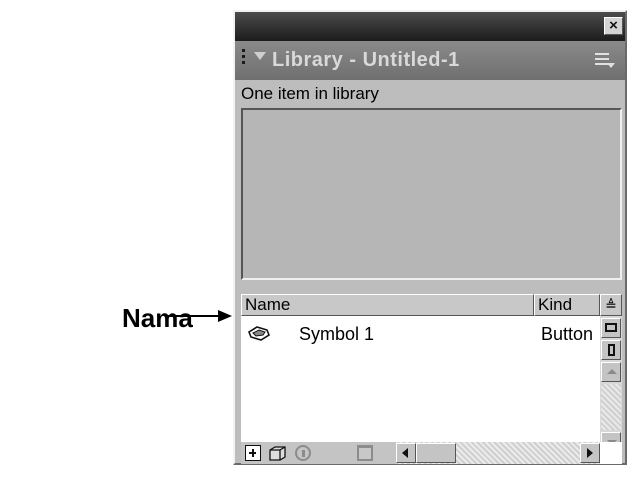 The image size is (642, 490). Describe the element at coordinates (611, 407) in the screenshot. I see `vertical-scroll-track` at that location.